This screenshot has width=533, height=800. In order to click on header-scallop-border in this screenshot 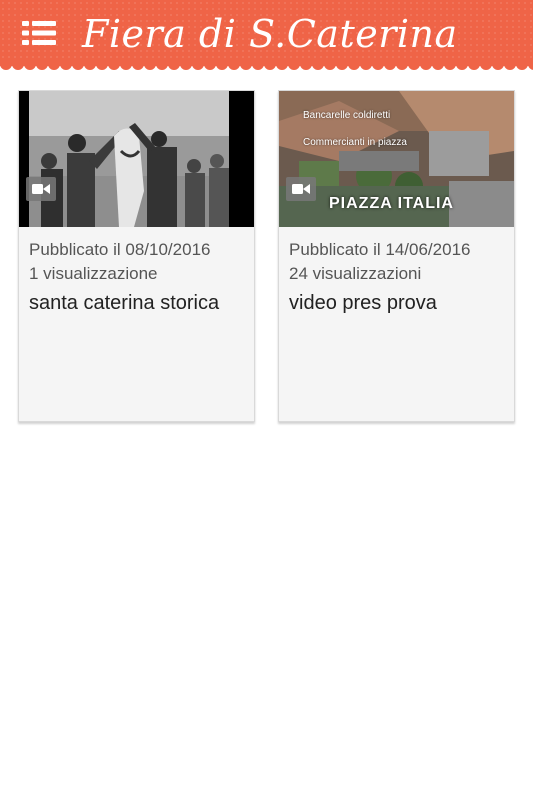, I will do `click(266, 68)`.